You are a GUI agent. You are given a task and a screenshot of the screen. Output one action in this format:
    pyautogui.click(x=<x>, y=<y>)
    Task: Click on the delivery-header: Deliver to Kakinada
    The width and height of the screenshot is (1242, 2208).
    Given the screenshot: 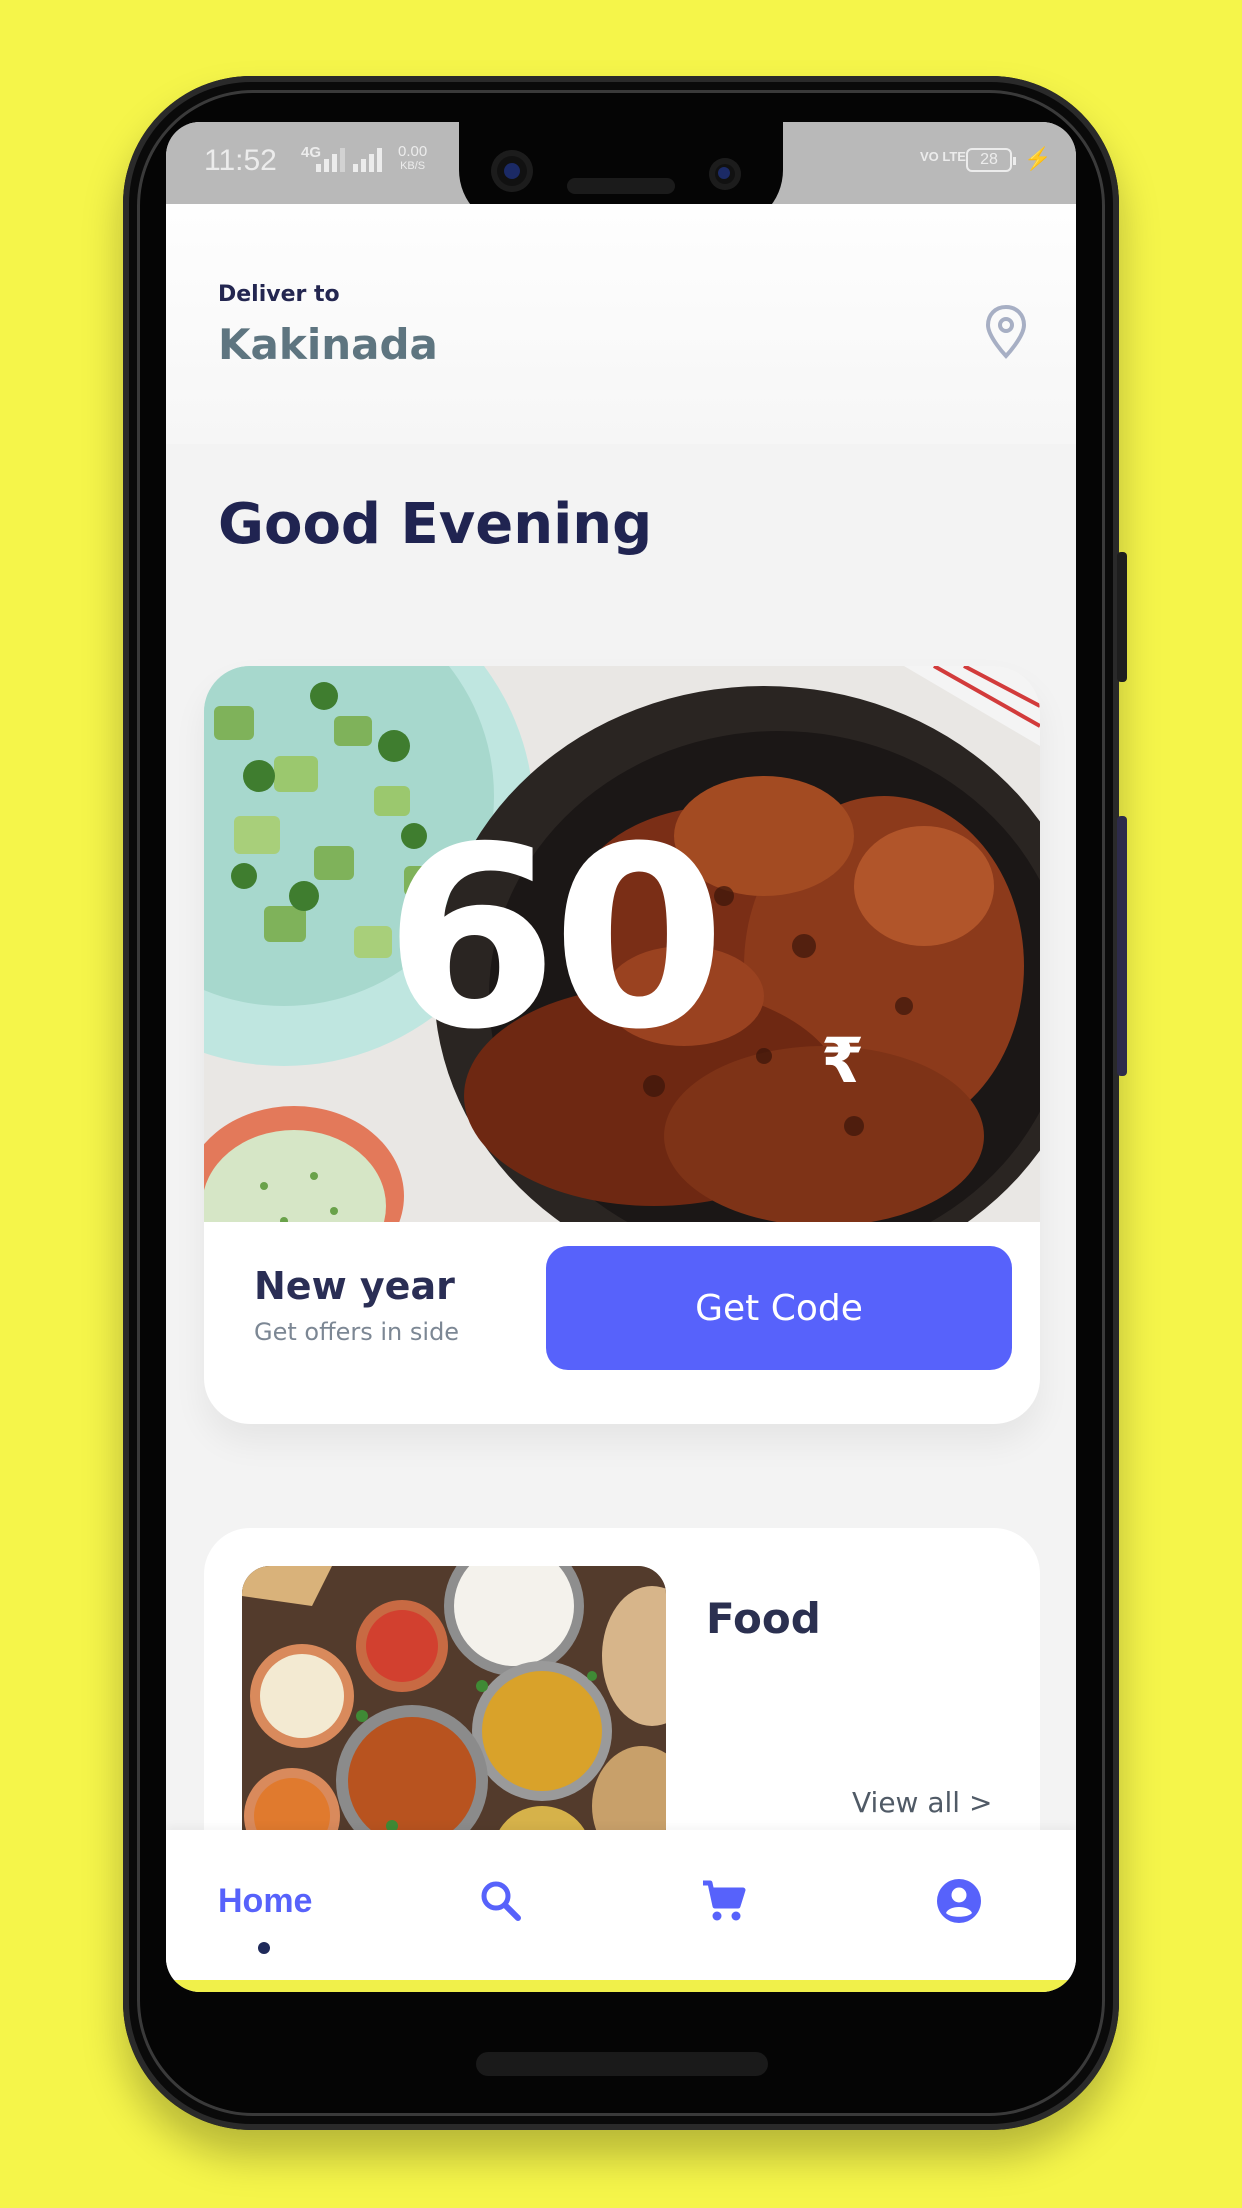 What is the action you would take?
    pyautogui.click(x=621, y=324)
    